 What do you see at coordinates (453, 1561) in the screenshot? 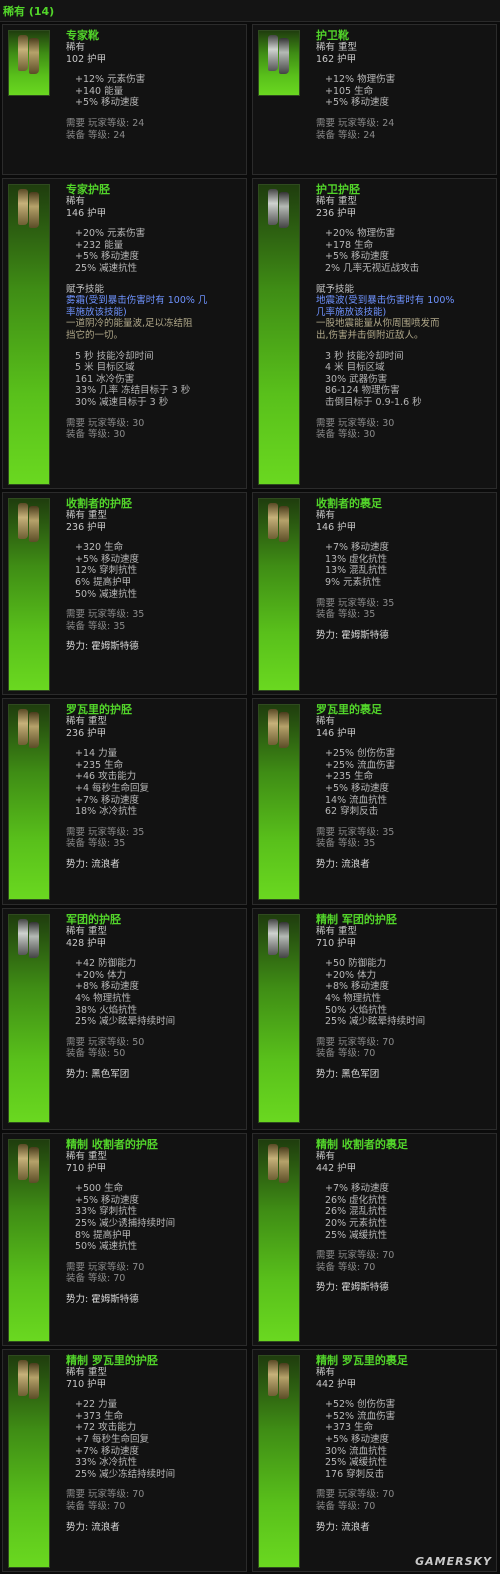
I see `watermark-logo: GAMERSKY` at bounding box center [453, 1561].